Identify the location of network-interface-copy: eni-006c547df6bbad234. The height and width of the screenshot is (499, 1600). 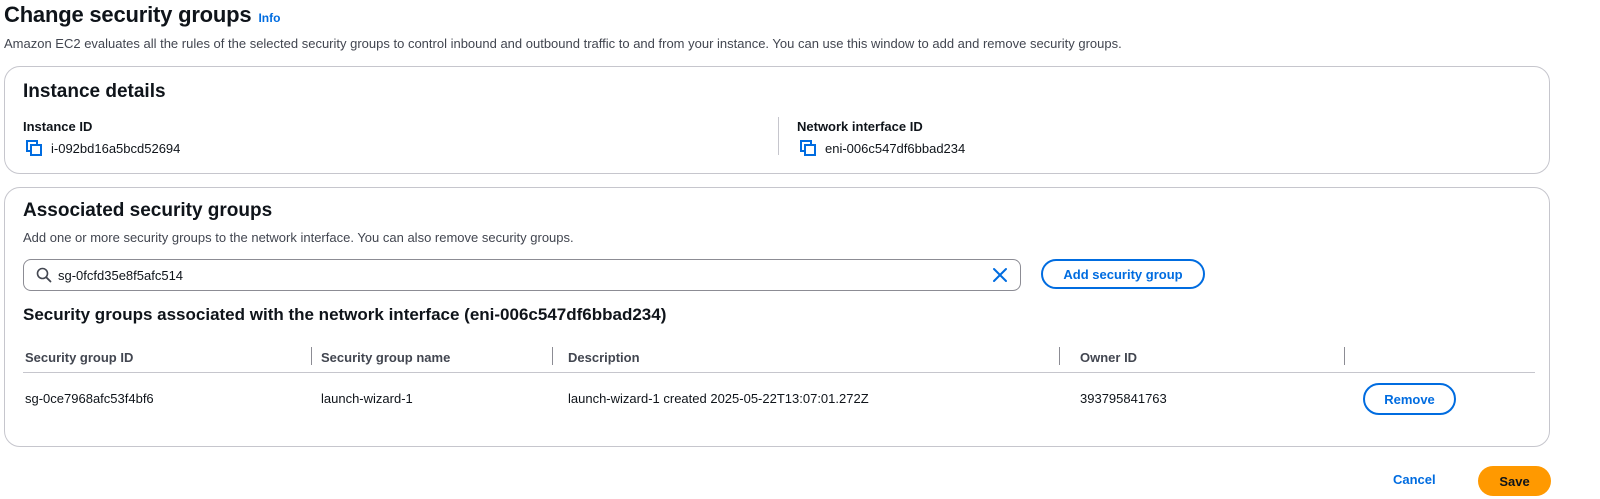
(881, 148).